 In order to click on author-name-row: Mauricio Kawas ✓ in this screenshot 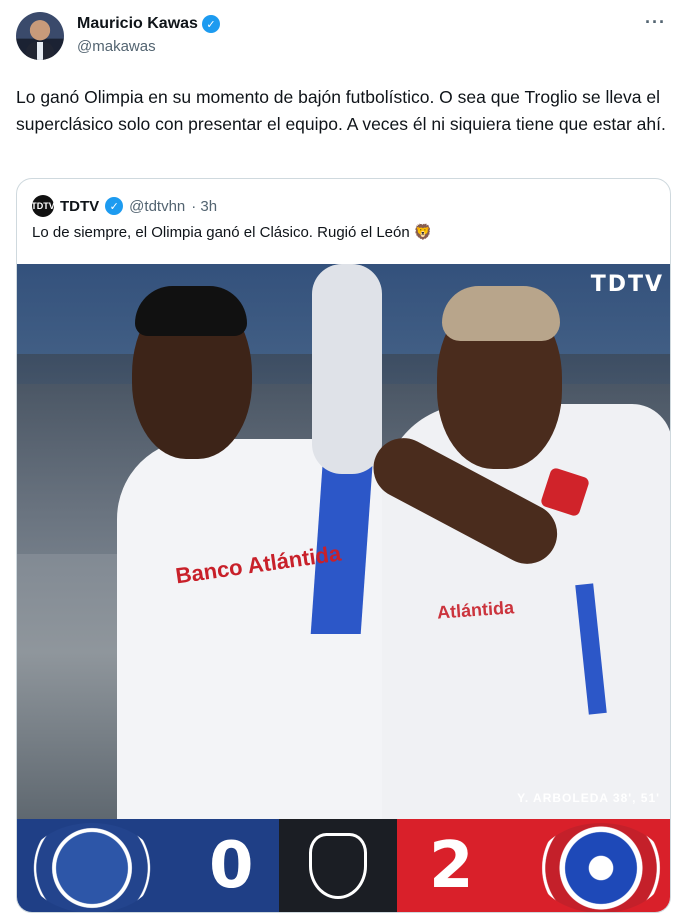, I will do `click(148, 24)`.